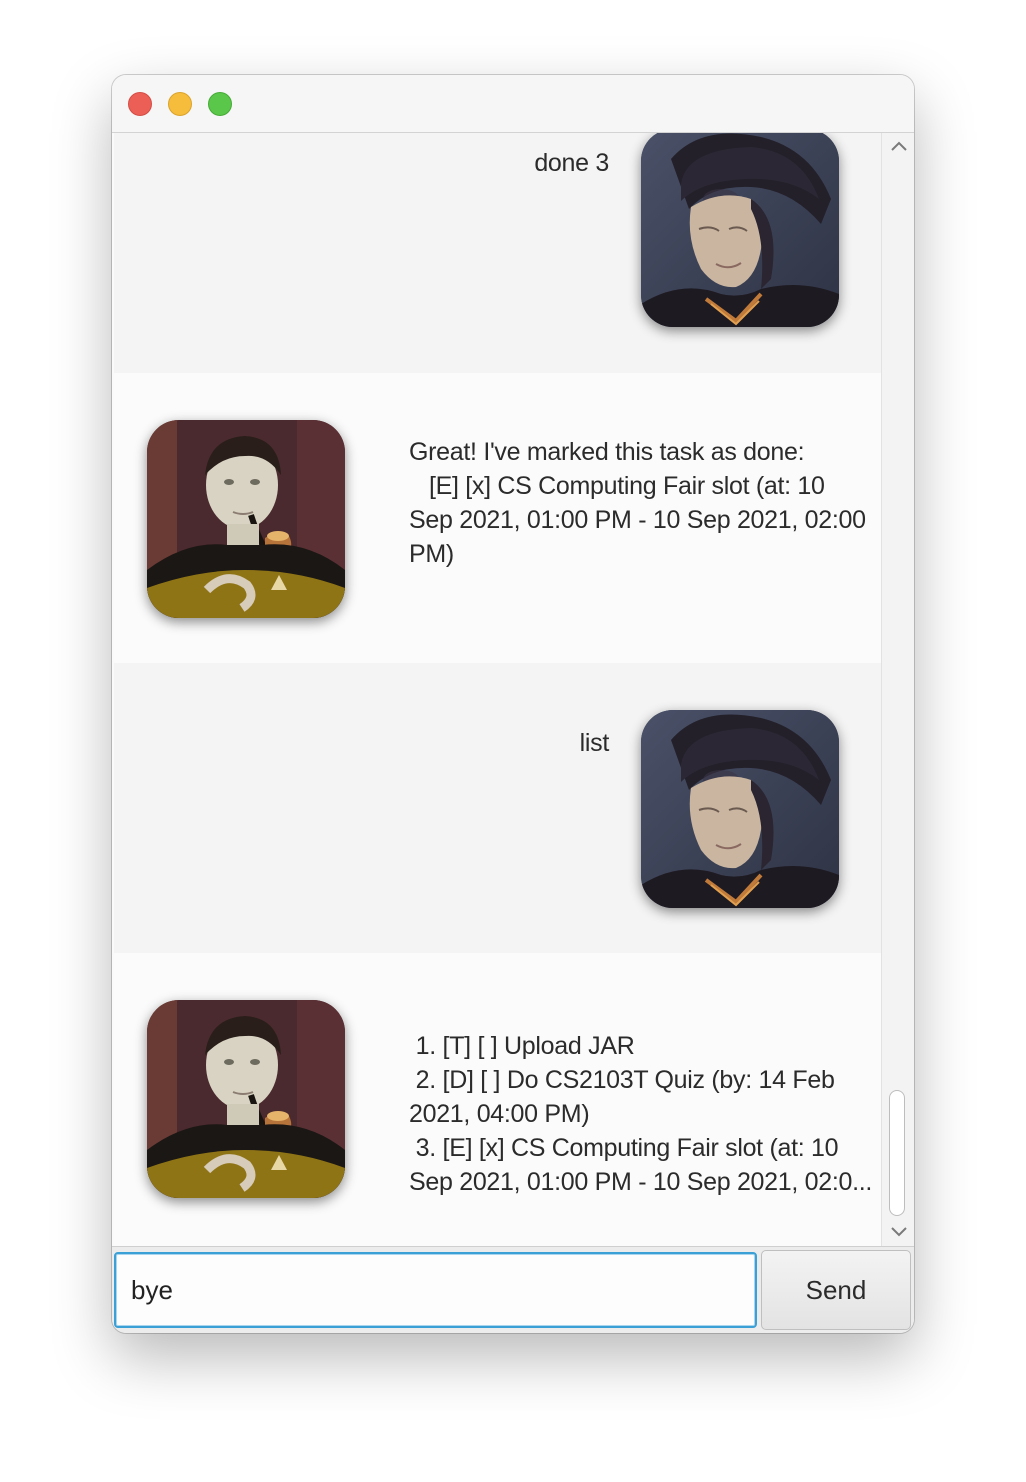  I want to click on maximize-window-button, so click(220, 104).